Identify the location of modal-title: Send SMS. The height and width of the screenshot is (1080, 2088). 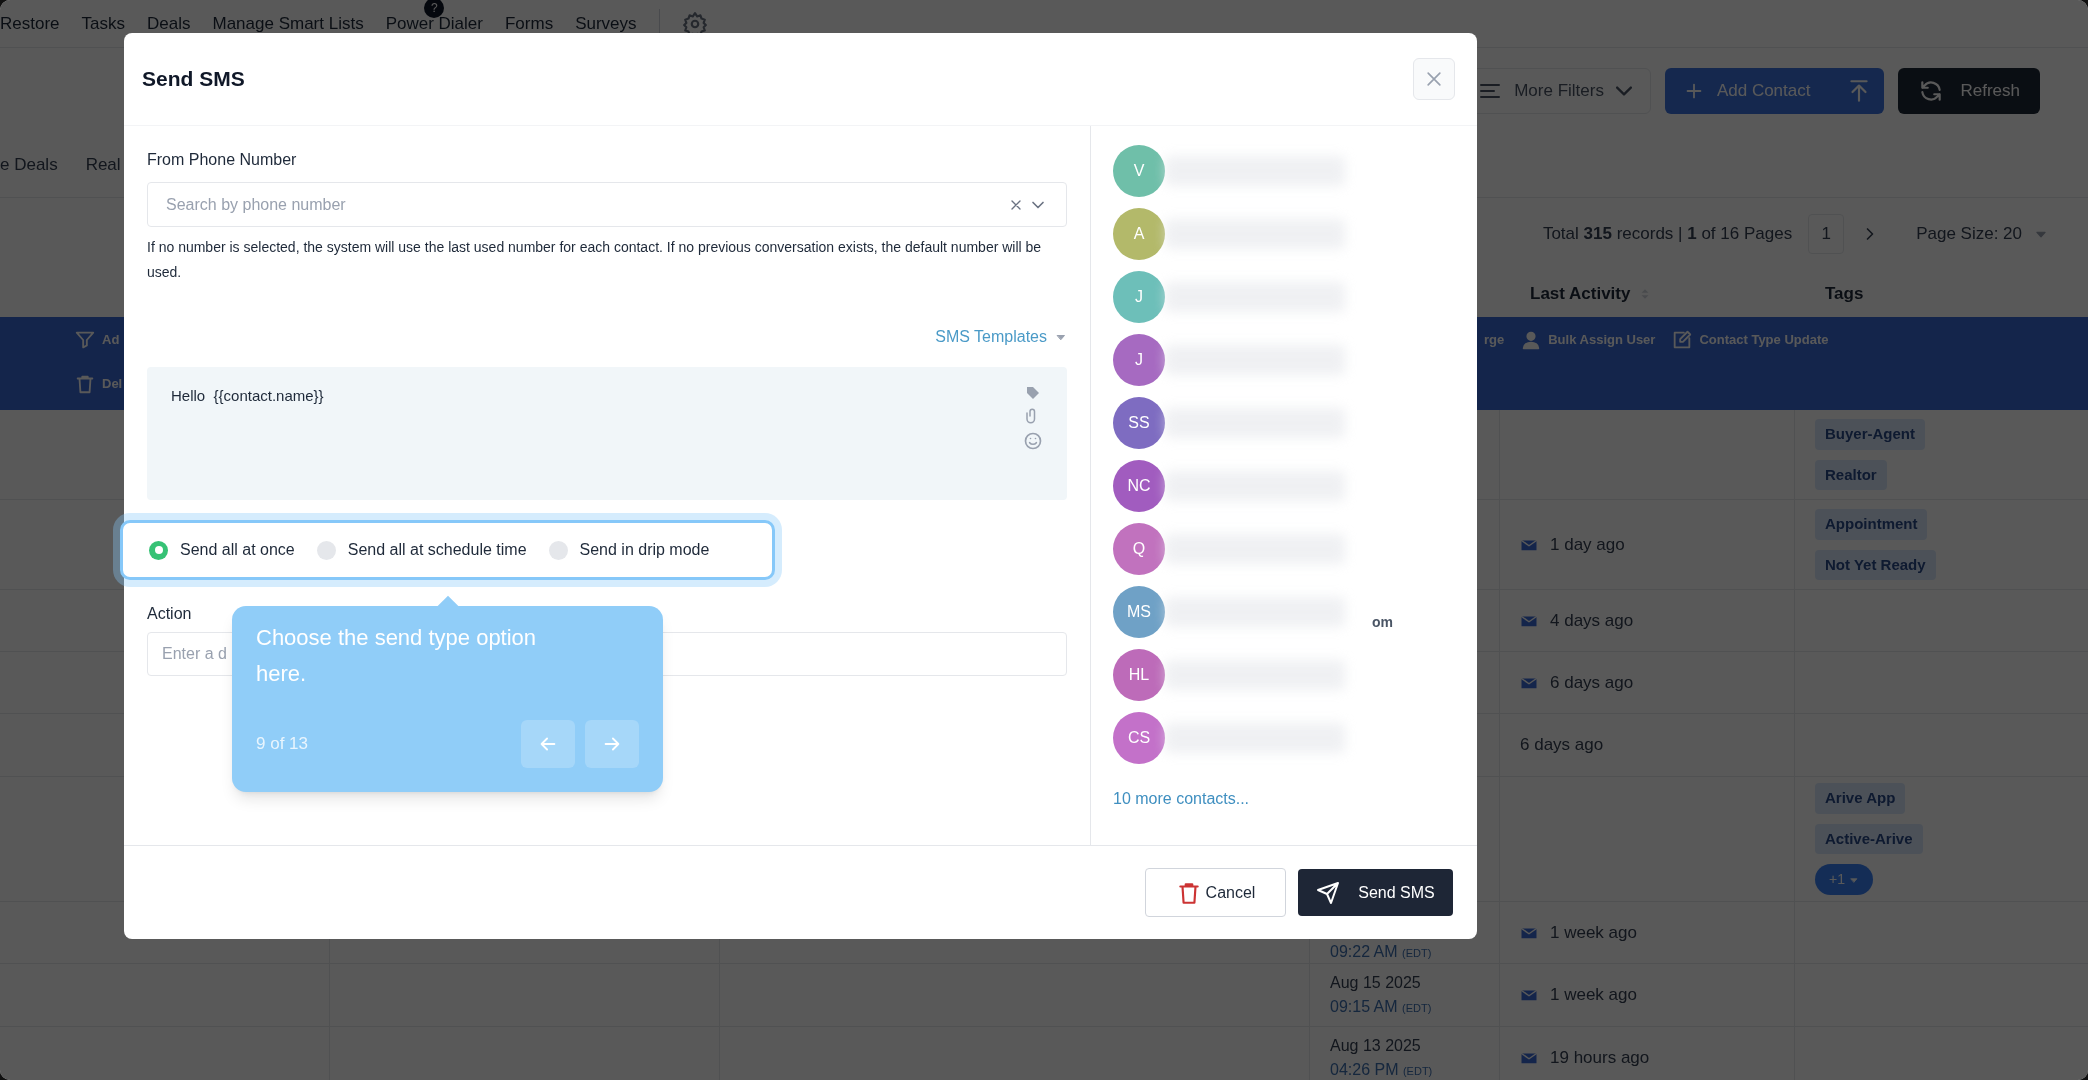
(193, 79).